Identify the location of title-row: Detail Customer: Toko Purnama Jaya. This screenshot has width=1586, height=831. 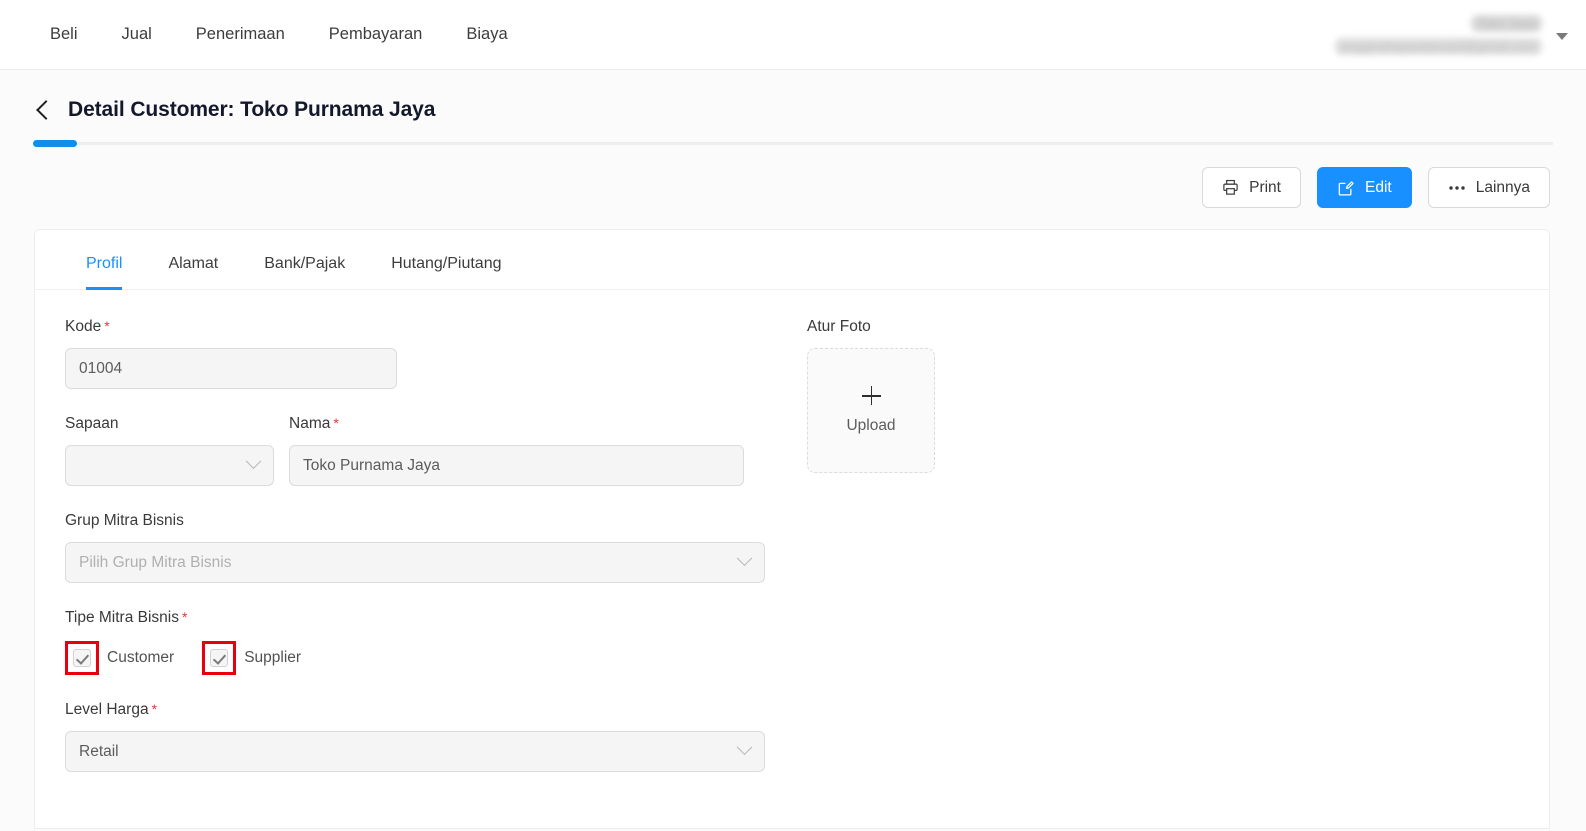
(793, 110).